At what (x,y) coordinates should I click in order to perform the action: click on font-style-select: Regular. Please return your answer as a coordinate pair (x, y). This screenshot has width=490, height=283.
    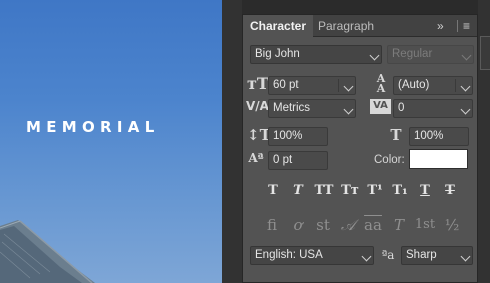
    Looking at the image, I should click on (430, 54).